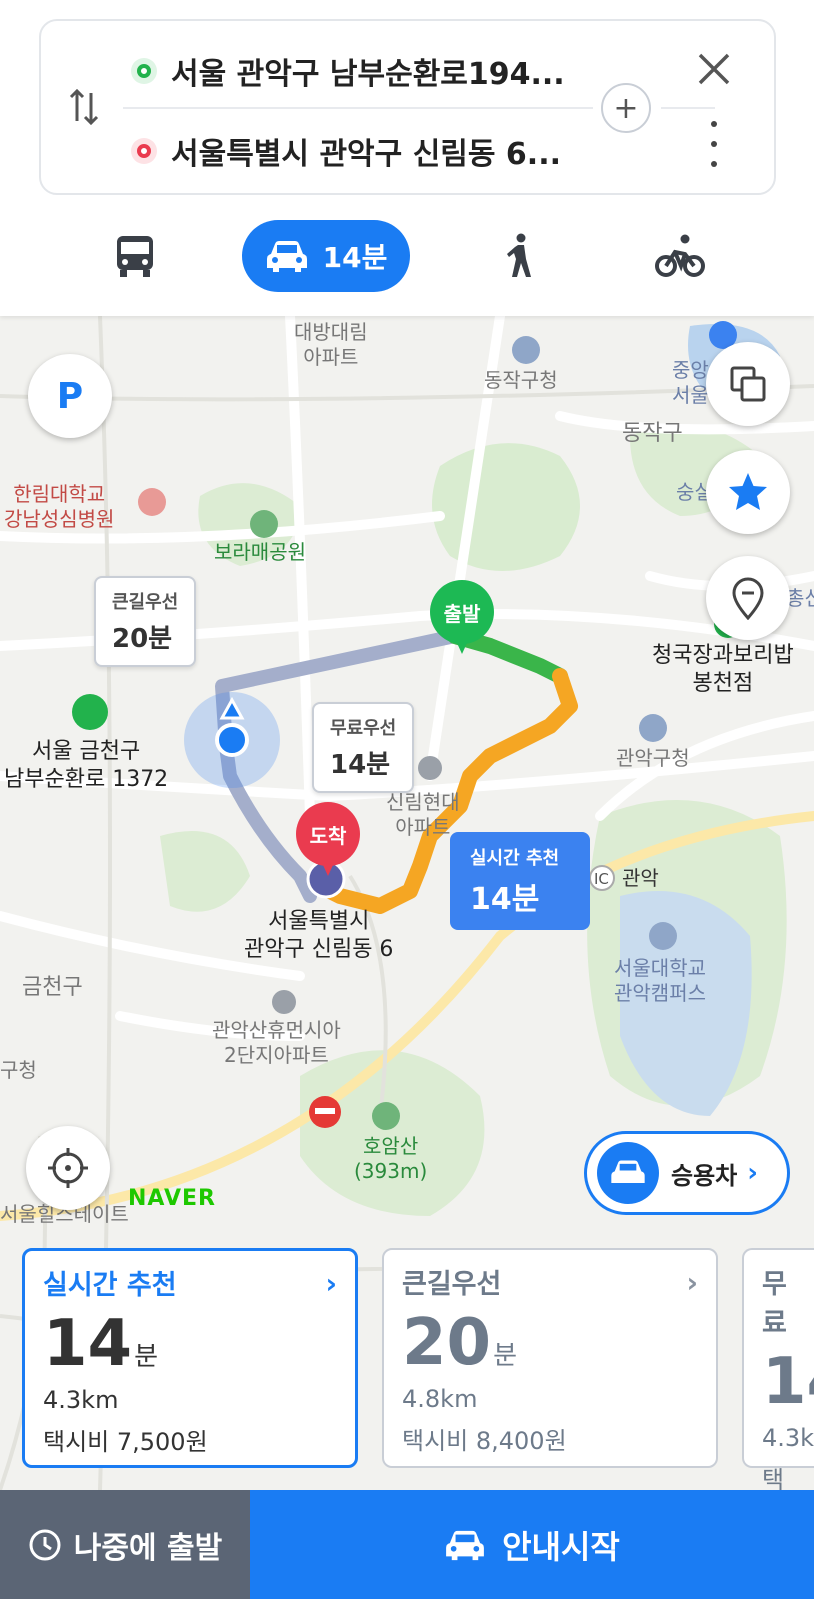 This screenshot has height=1599, width=814. I want to click on add-stop-button: +, so click(626, 108).